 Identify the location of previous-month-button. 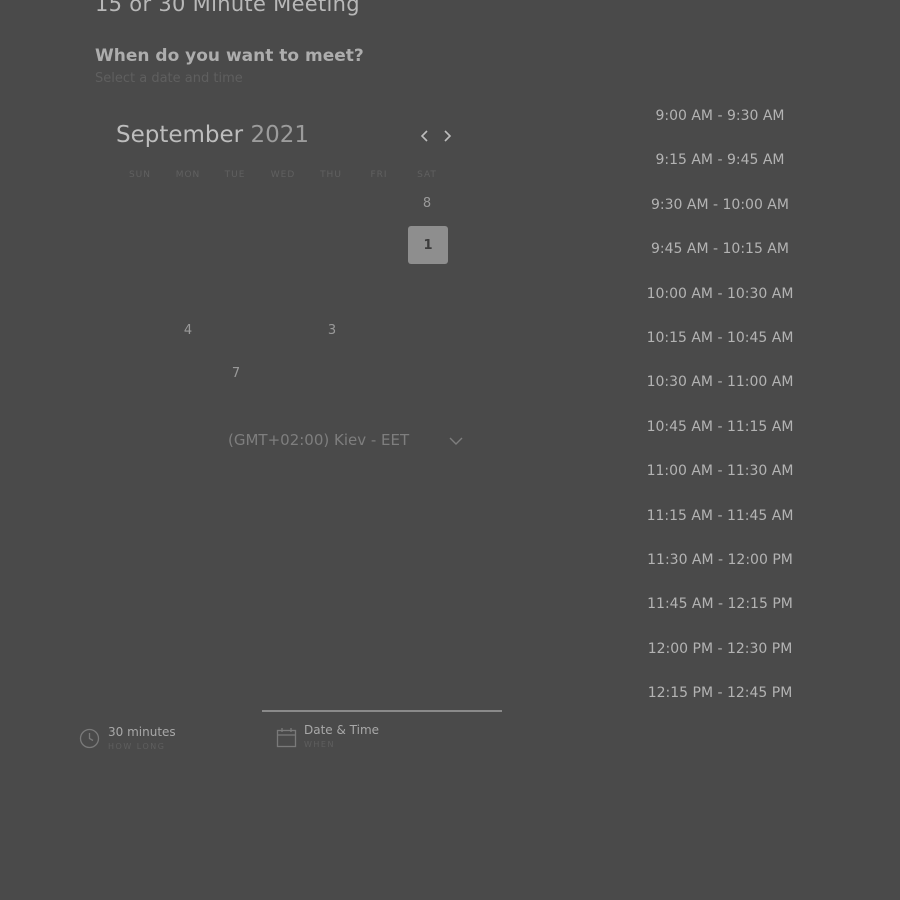
(425, 136).